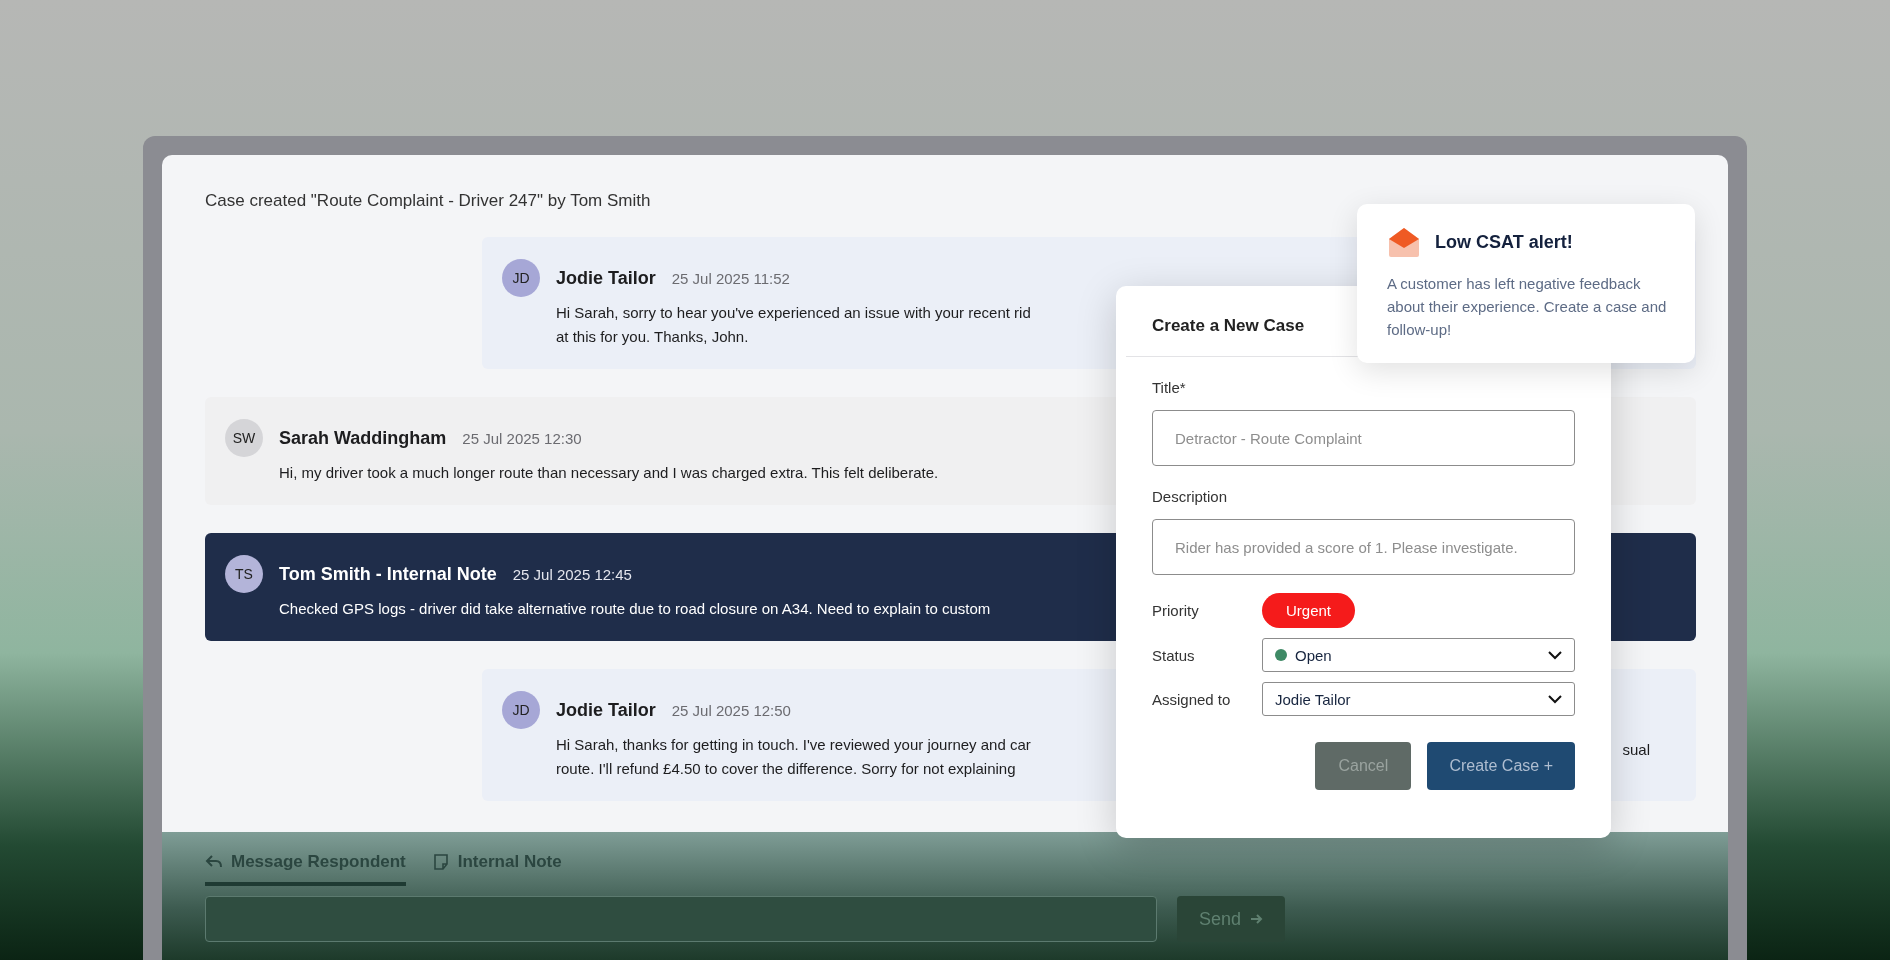 The image size is (1890, 960). Describe the element at coordinates (793, 313) in the screenshot. I see `message-text: Hi Sarah, sorry to hear you've experienced an issue with your recent rid` at that location.